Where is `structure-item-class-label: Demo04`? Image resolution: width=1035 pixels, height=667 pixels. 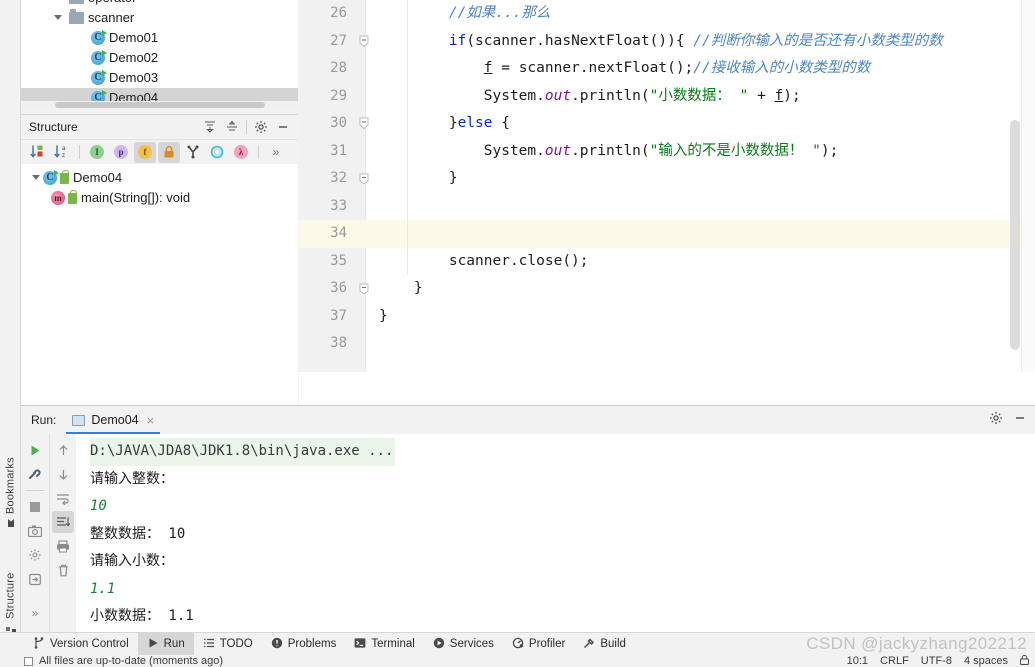 structure-item-class-label: Demo04 is located at coordinates (98, 177).